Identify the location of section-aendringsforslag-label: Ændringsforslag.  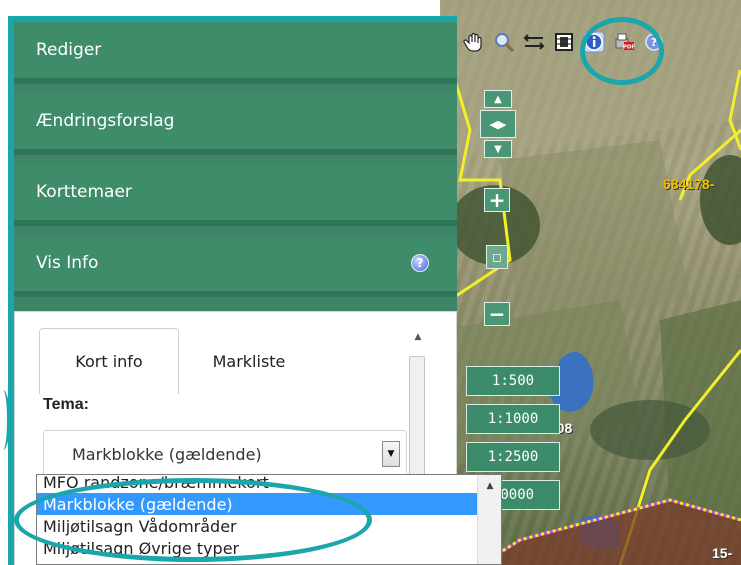
(105, 121).